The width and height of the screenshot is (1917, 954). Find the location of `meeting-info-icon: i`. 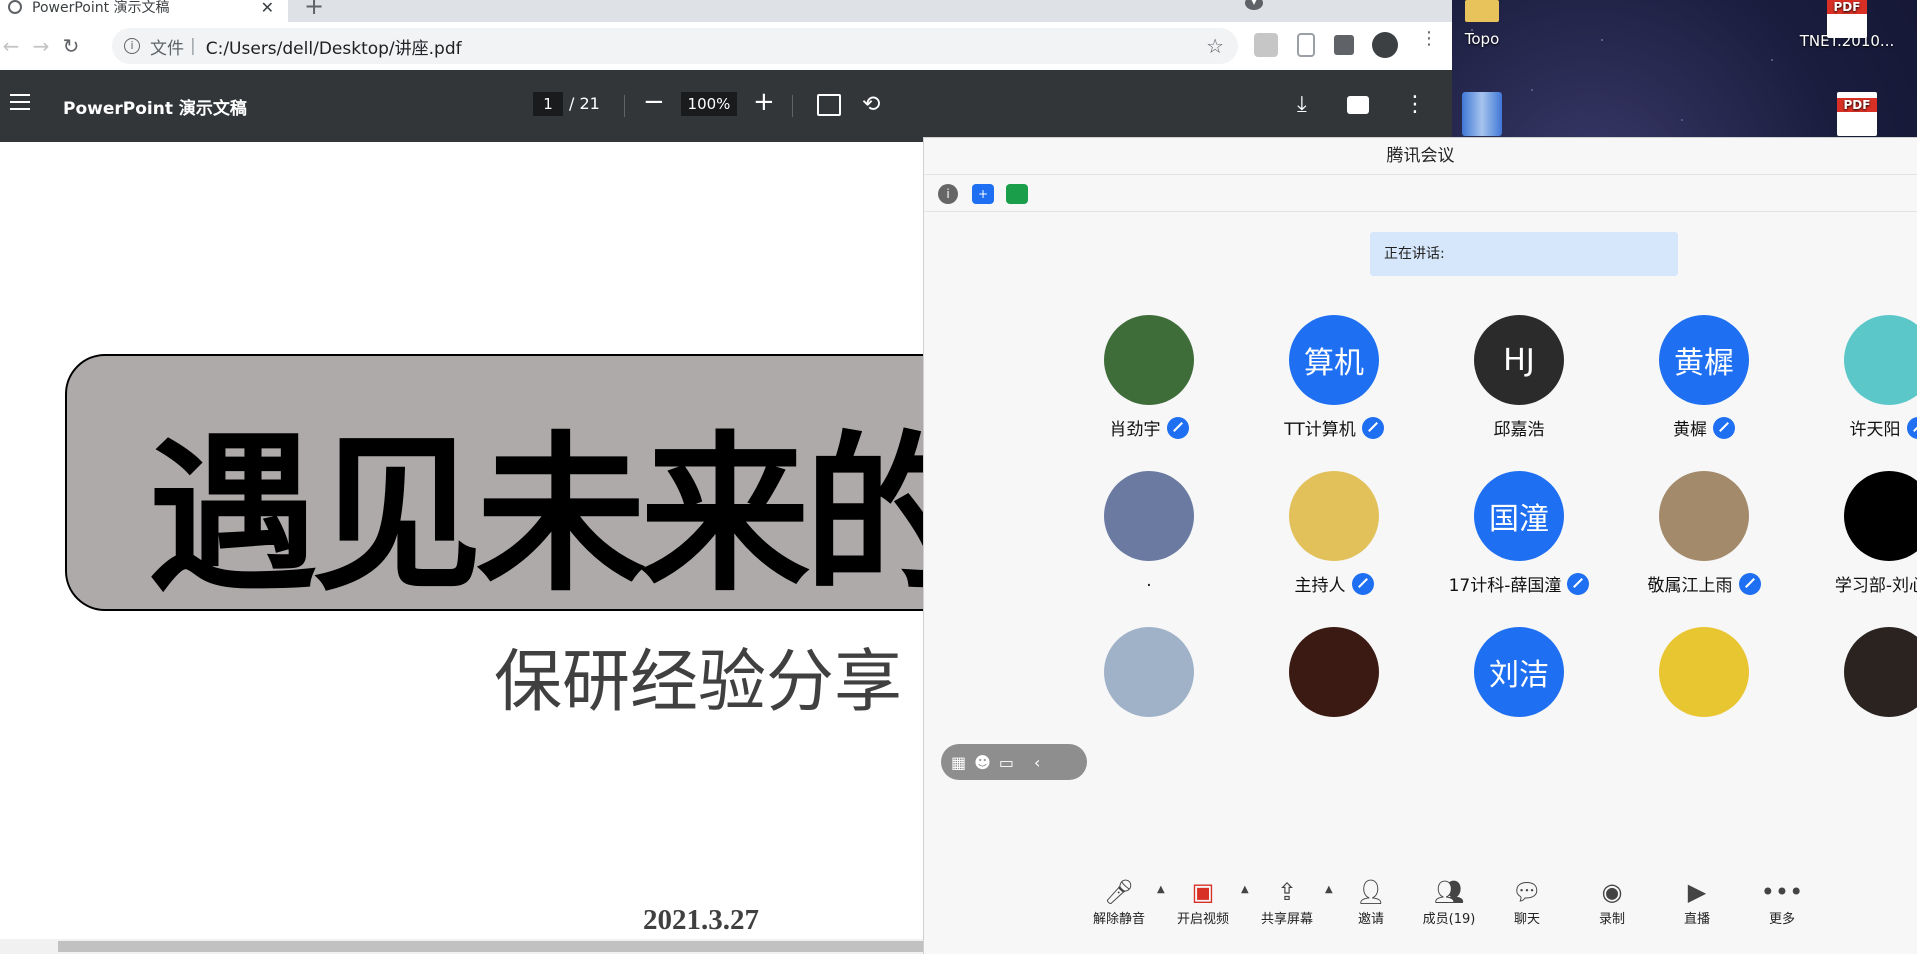

meeting-info-icon: i is located at coordinates (948, 194).